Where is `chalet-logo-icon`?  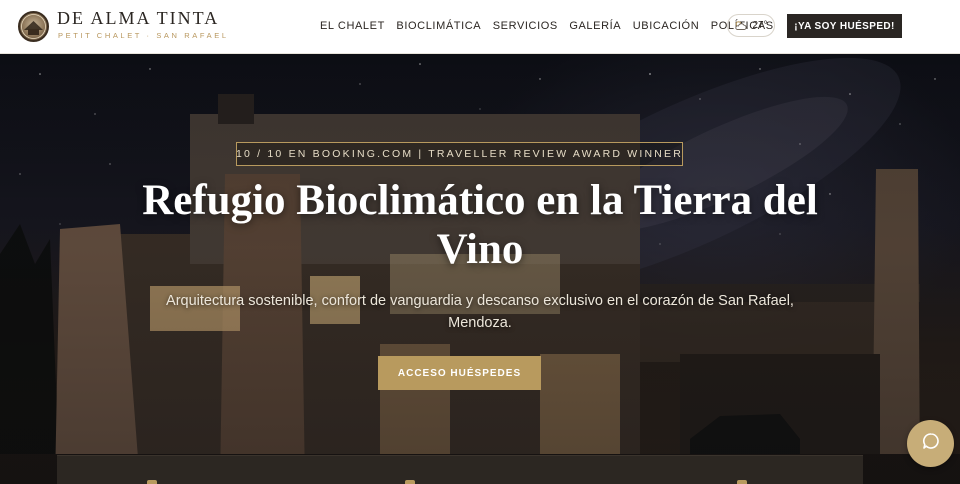 chalet-logo-icon is located at coordinates (33, 26).